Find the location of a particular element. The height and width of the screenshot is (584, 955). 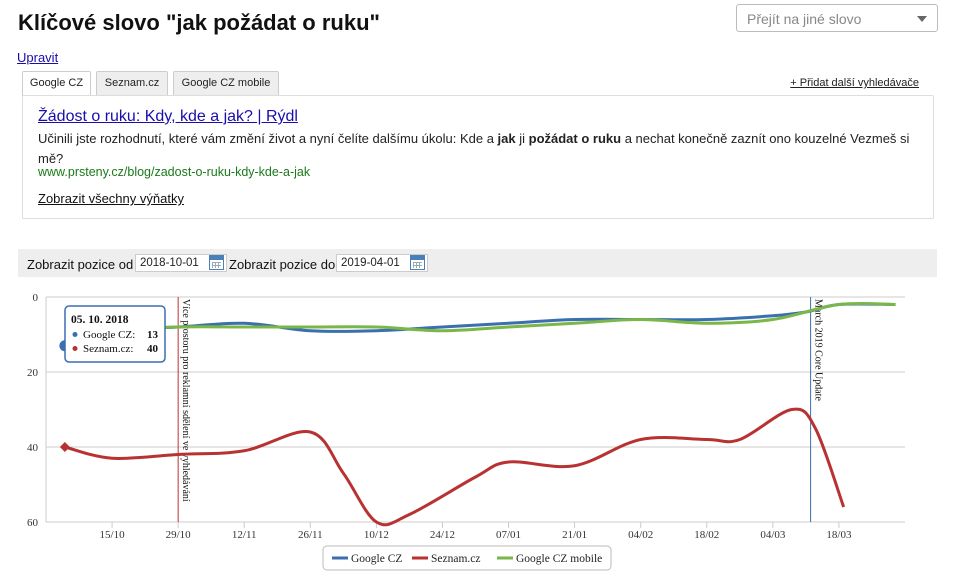

page-title: Klíčové slovo "jak požádat o ruku" is located at coordinates (199, 22).